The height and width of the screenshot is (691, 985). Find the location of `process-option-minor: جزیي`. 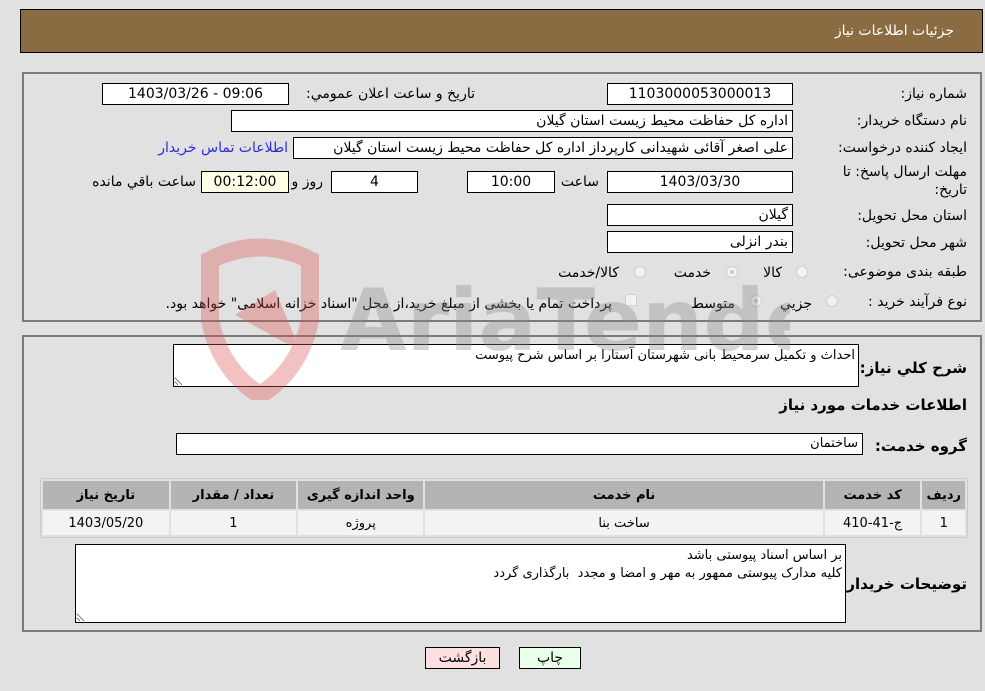

process-option-minor: جزیي is located at coordinates (796, 304).